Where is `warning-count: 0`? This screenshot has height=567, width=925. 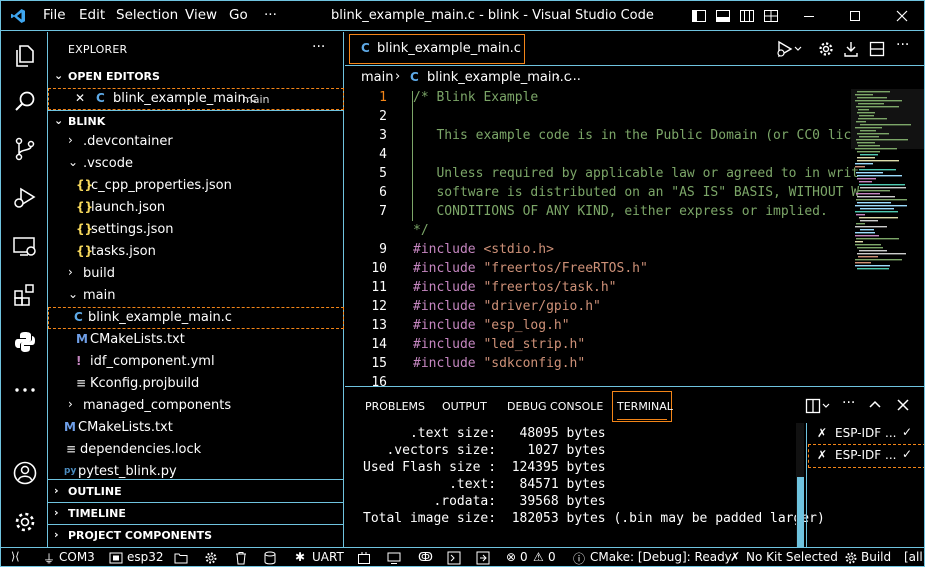 warning-count: 0 is located at coordinates (552, 557).